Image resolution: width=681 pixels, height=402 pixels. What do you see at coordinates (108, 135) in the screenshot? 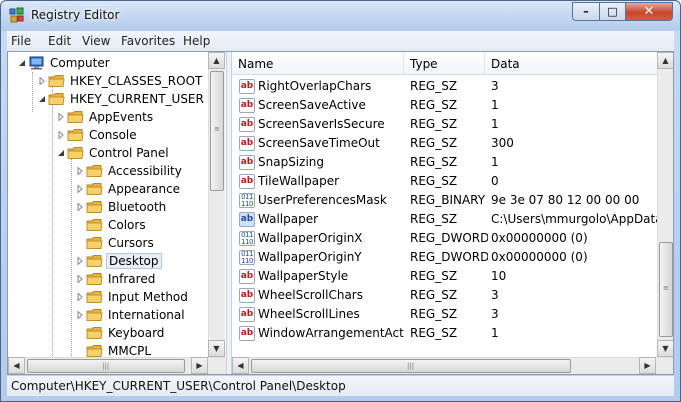
I see `tree-item: Console` at bounding box center [108, 135].